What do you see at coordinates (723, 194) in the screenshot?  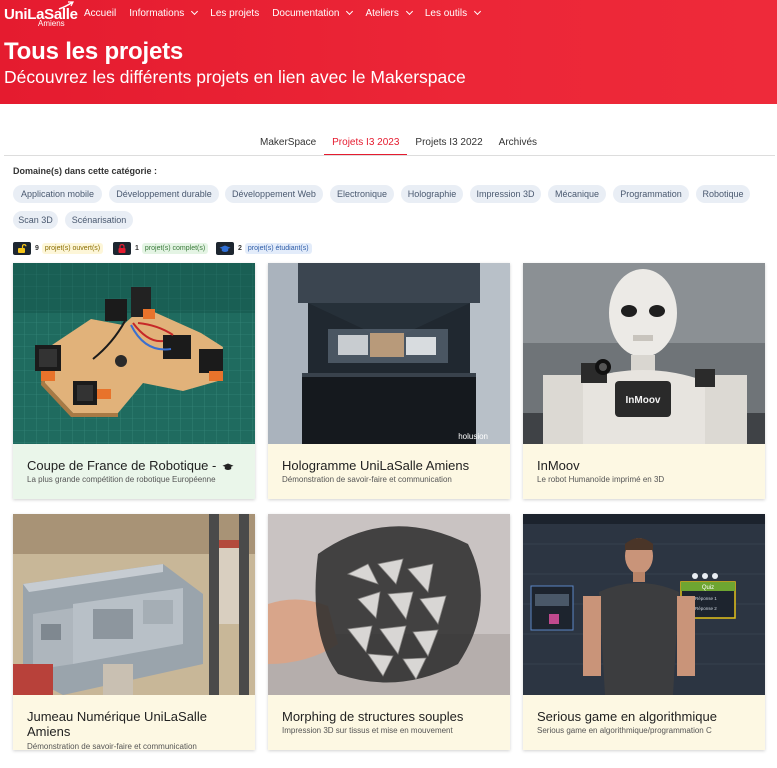 I see `tag-robotique: Robotique` at bounding box center [723, 194].